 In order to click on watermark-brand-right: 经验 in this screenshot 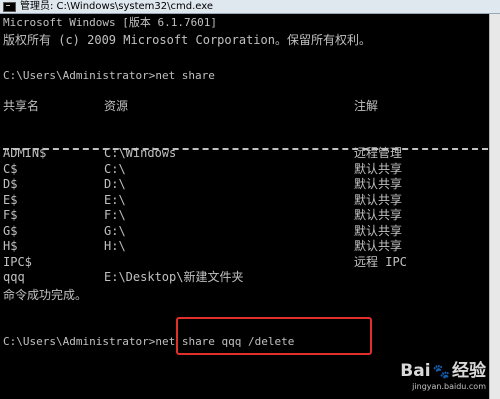, I will do `click(469, 371)`.